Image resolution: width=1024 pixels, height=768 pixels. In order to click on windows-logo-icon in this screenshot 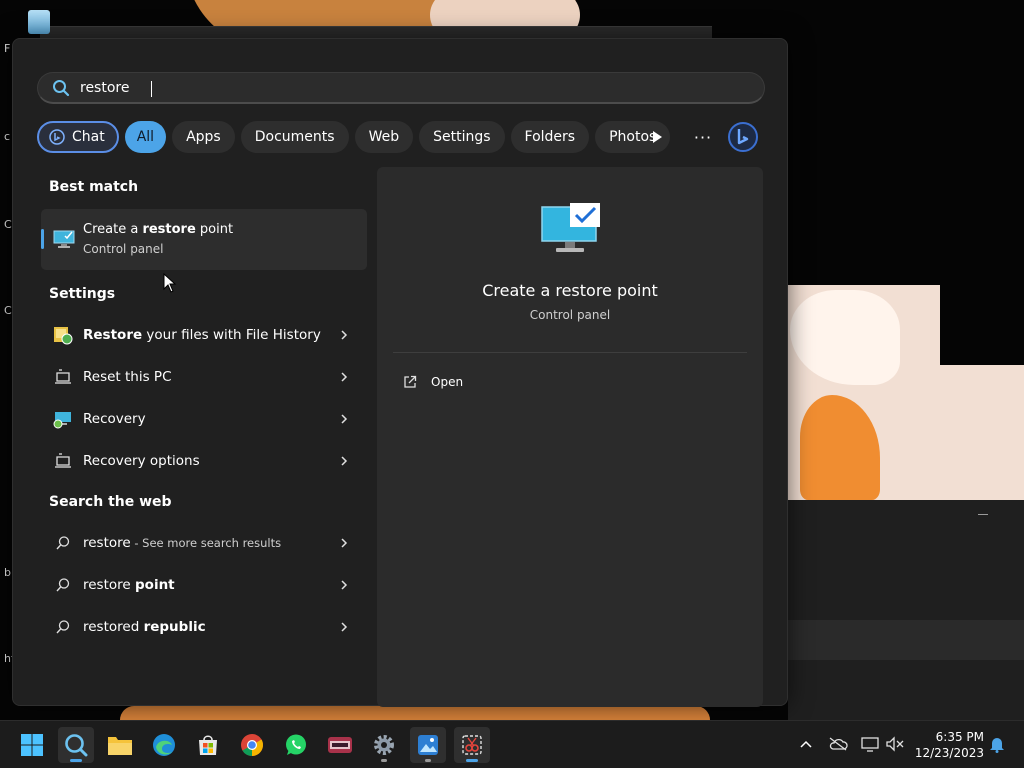, I will do `click(32, 745)`.